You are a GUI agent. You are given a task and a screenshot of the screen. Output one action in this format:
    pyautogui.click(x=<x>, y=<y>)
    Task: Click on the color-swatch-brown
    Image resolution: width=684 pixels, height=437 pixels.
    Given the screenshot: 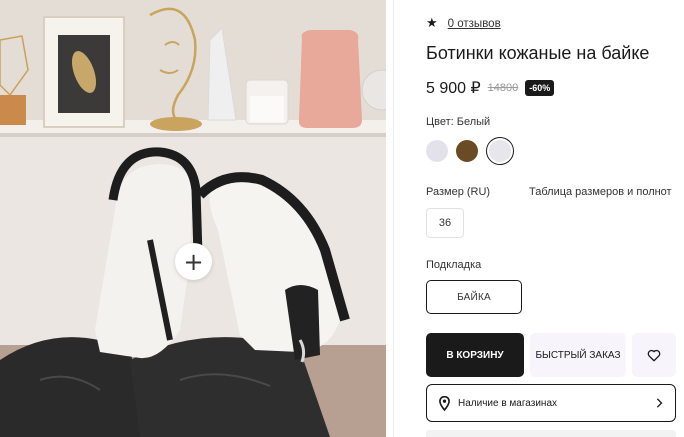 What is the action you would take?
    pyautogui.click(x=467, y=151)
    